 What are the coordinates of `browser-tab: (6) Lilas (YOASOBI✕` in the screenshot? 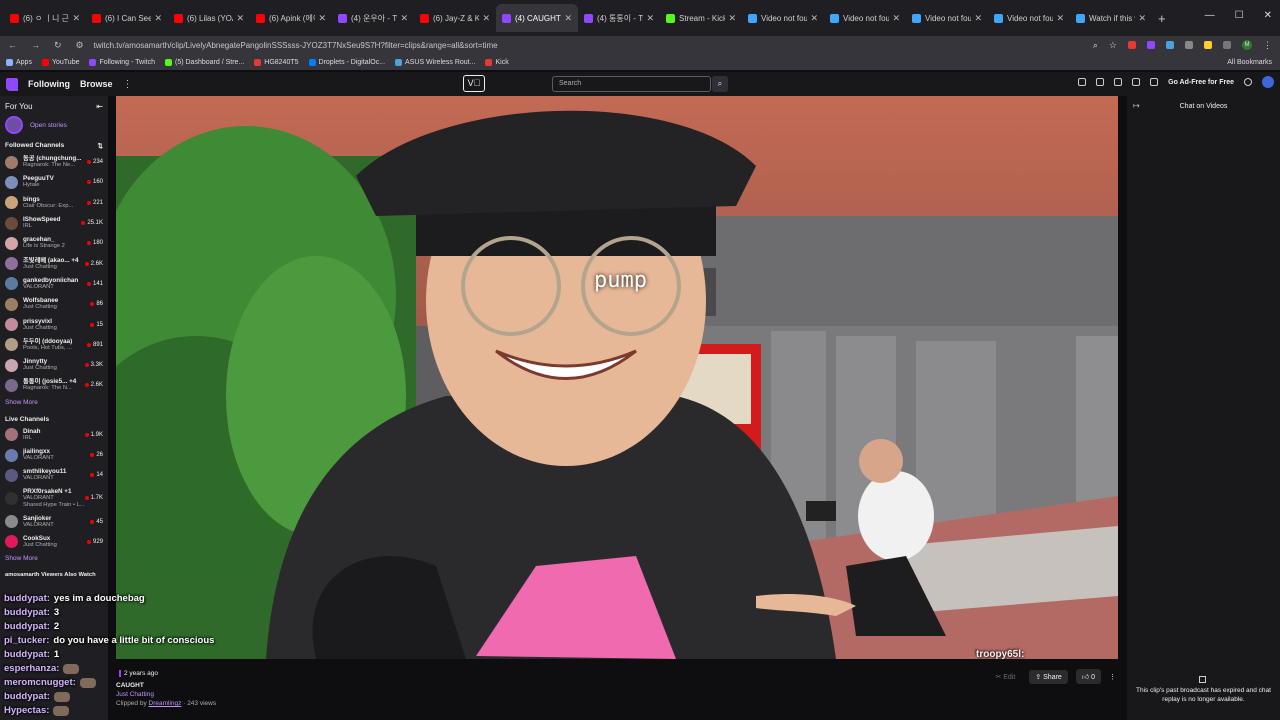 It's located at (209, 18).